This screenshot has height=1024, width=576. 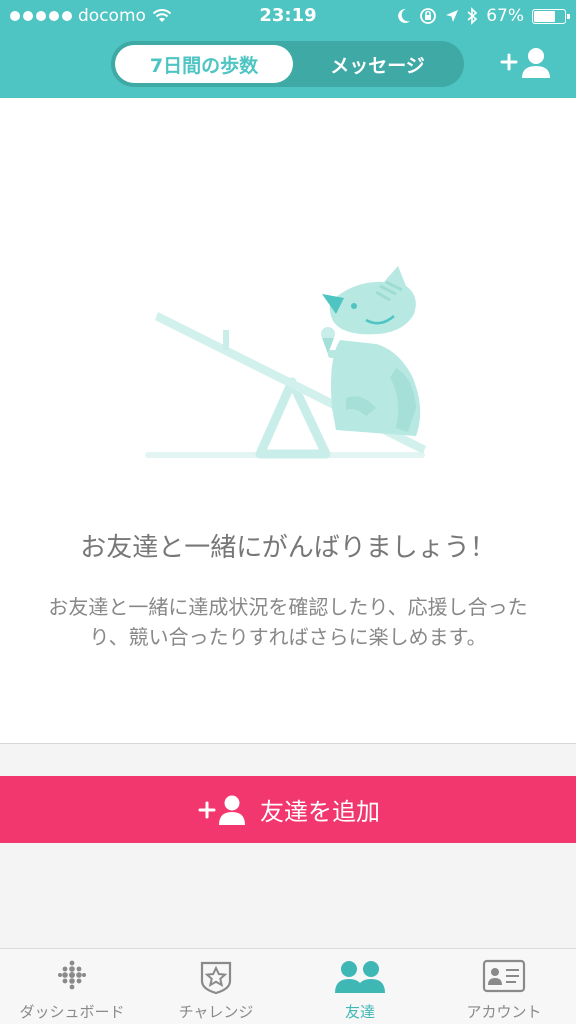 I want to click on battery-icon, so click(x=551, y=16).